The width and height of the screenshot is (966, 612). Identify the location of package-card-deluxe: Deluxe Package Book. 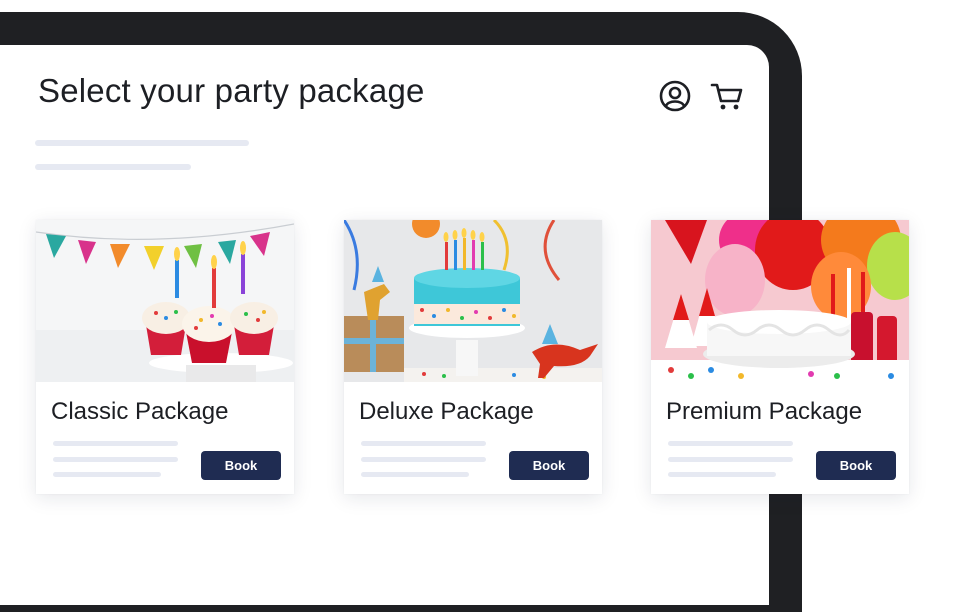
(473, 357).